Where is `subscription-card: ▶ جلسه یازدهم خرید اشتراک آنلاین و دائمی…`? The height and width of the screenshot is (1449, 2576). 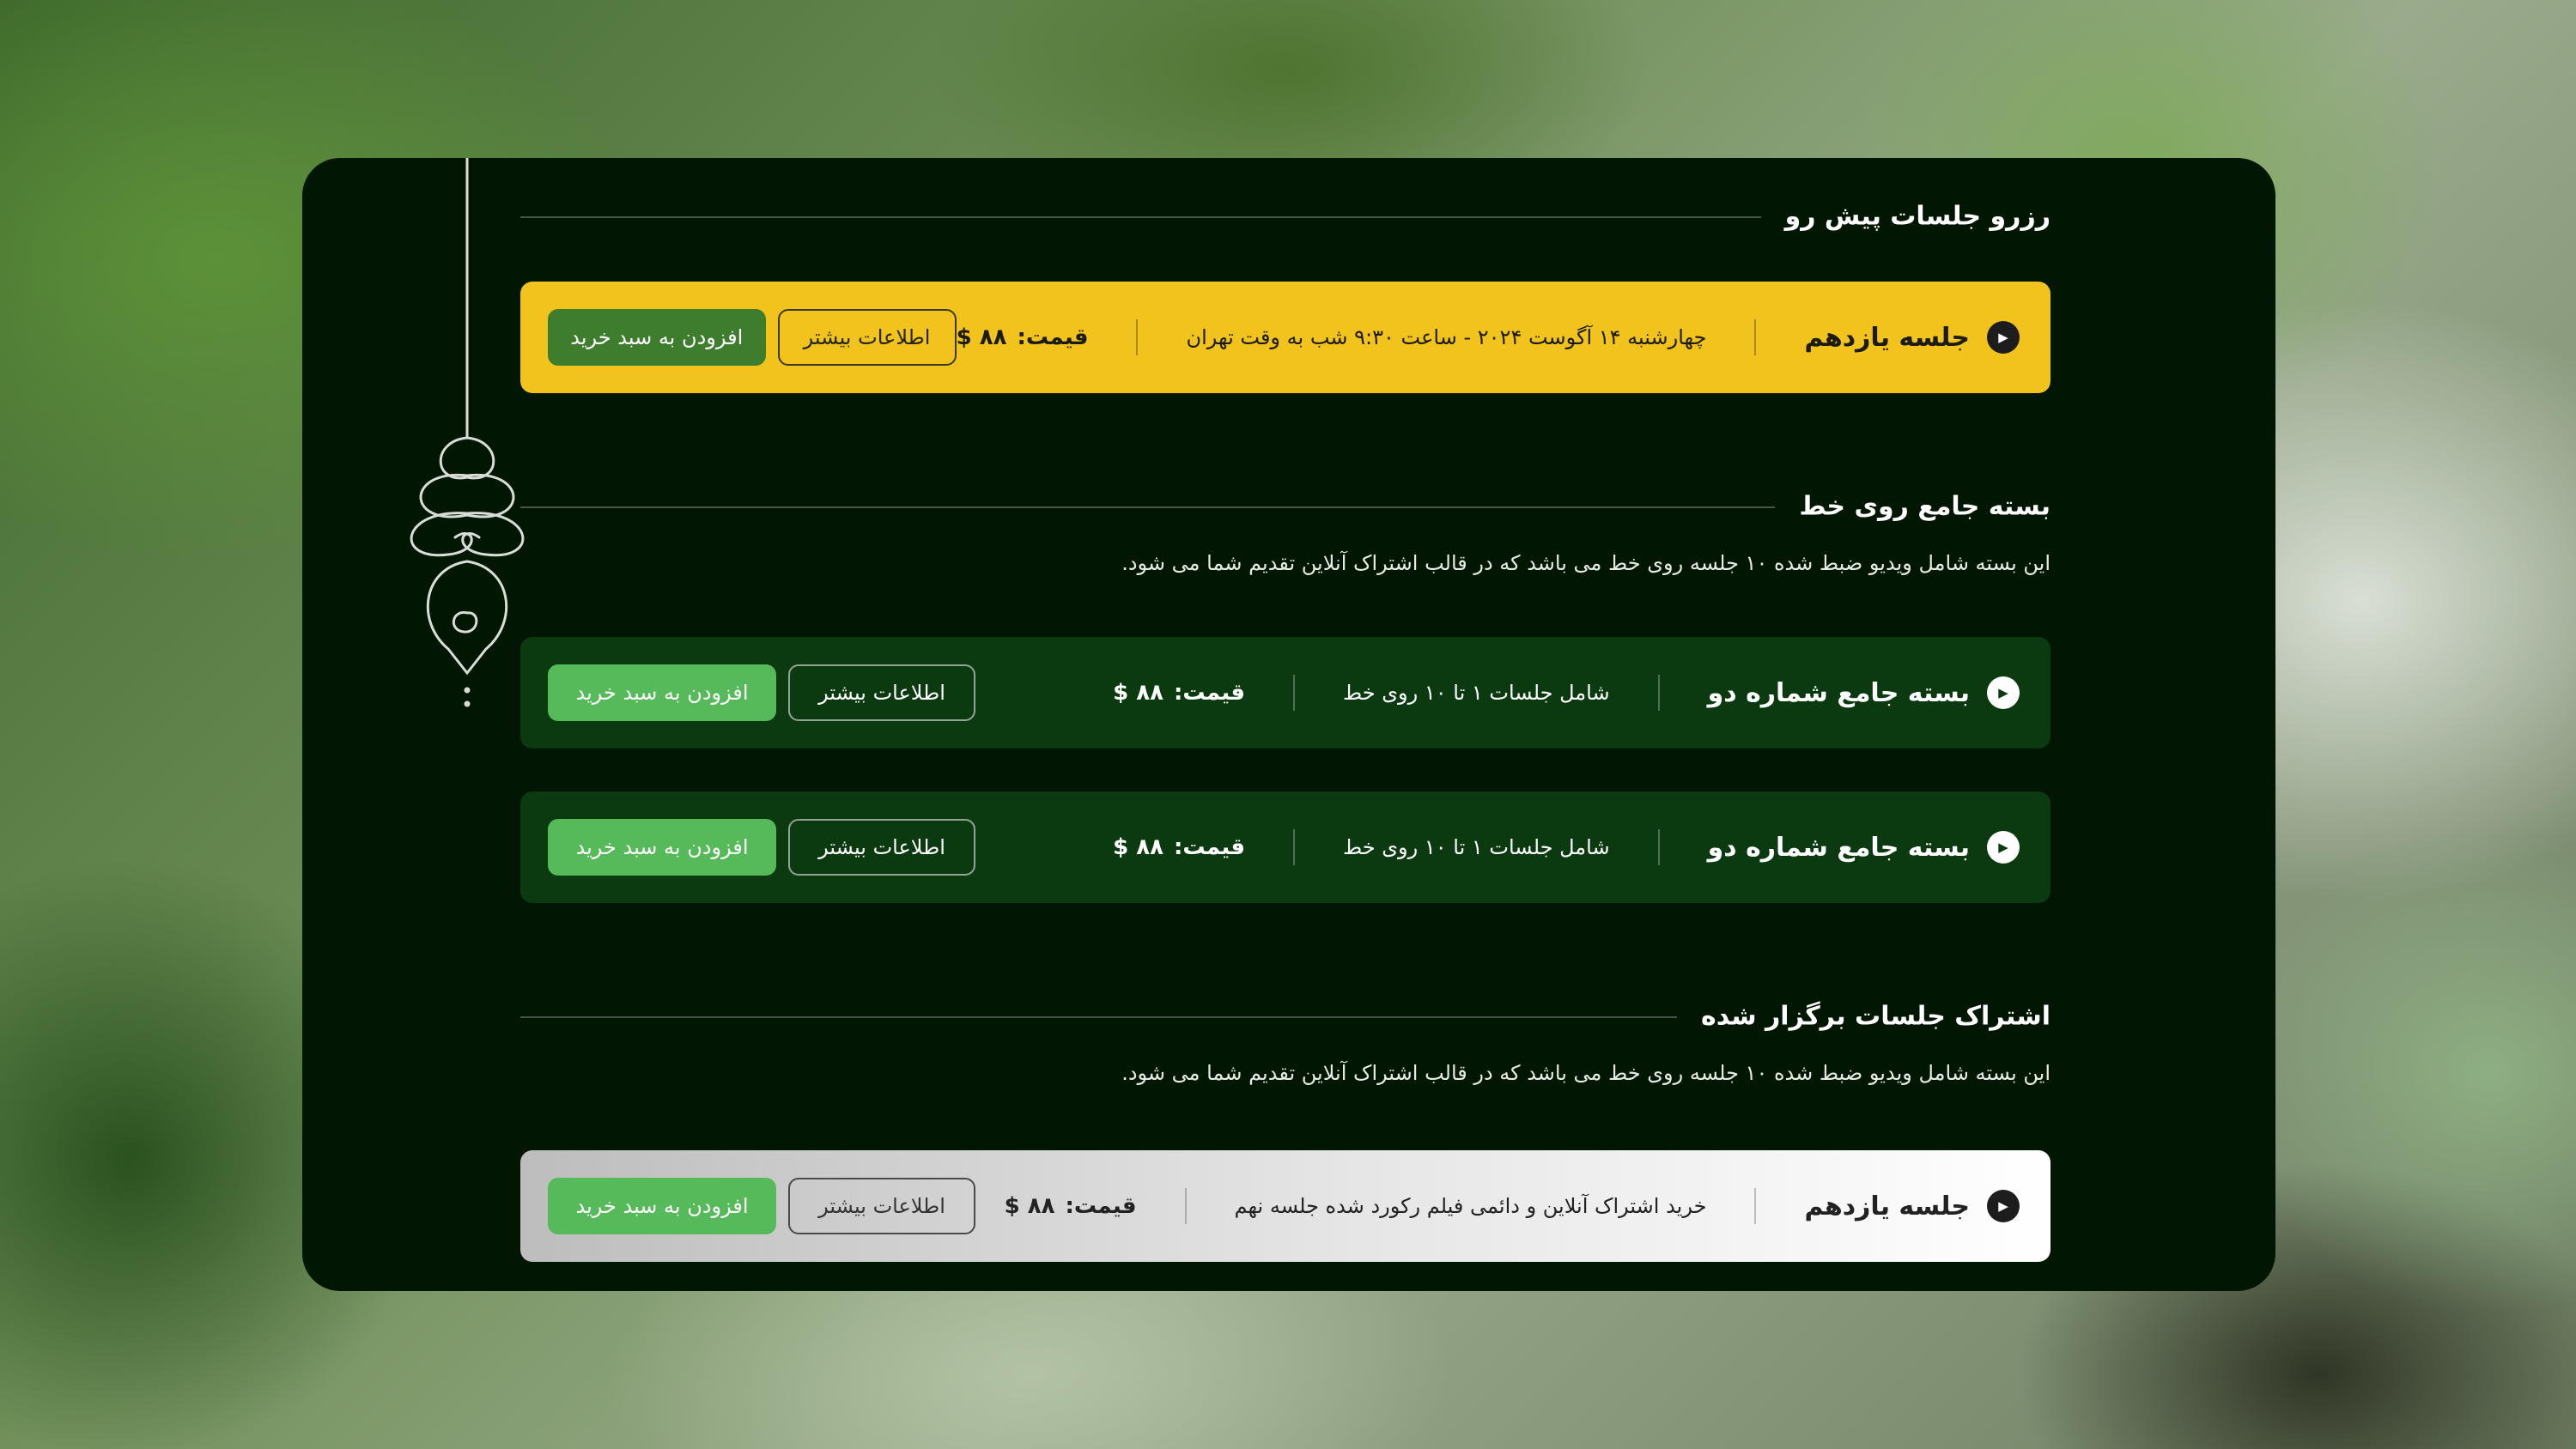
subscription-card: ▶ جلسه یازدهم خرید اشتراک آنلاین و دائمی… is located at coordinates (1285, 1206).